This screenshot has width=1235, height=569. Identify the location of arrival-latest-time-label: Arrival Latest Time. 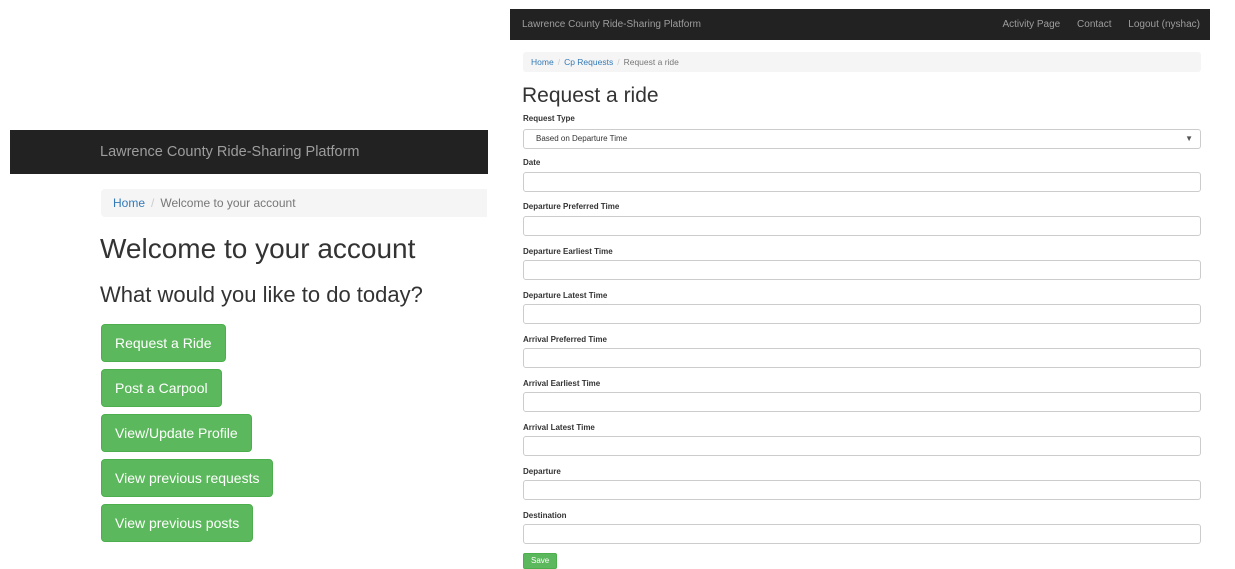
(559, 427).